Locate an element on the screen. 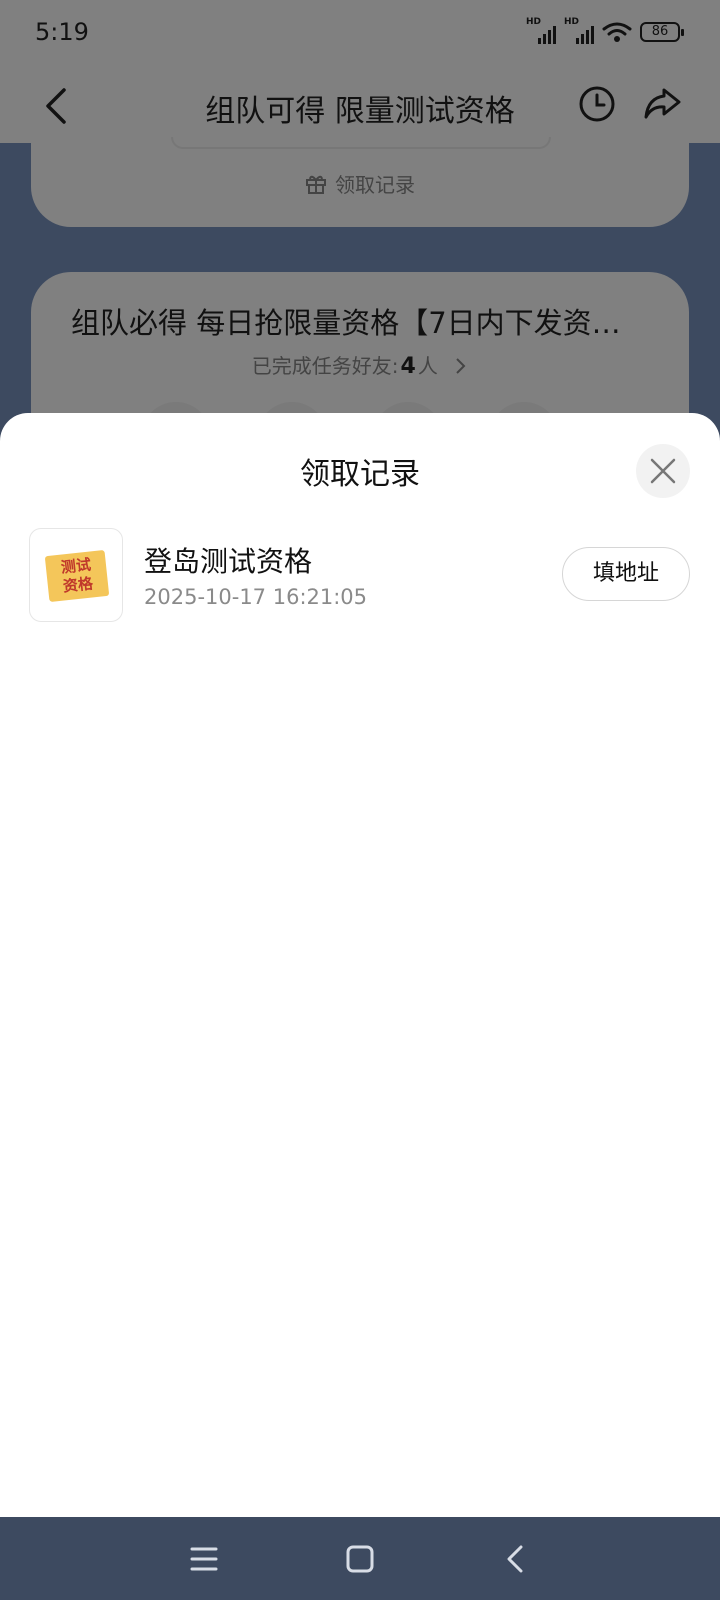 The image size is (720, 1600). card-button-outline is located at coordinates (361, 143).